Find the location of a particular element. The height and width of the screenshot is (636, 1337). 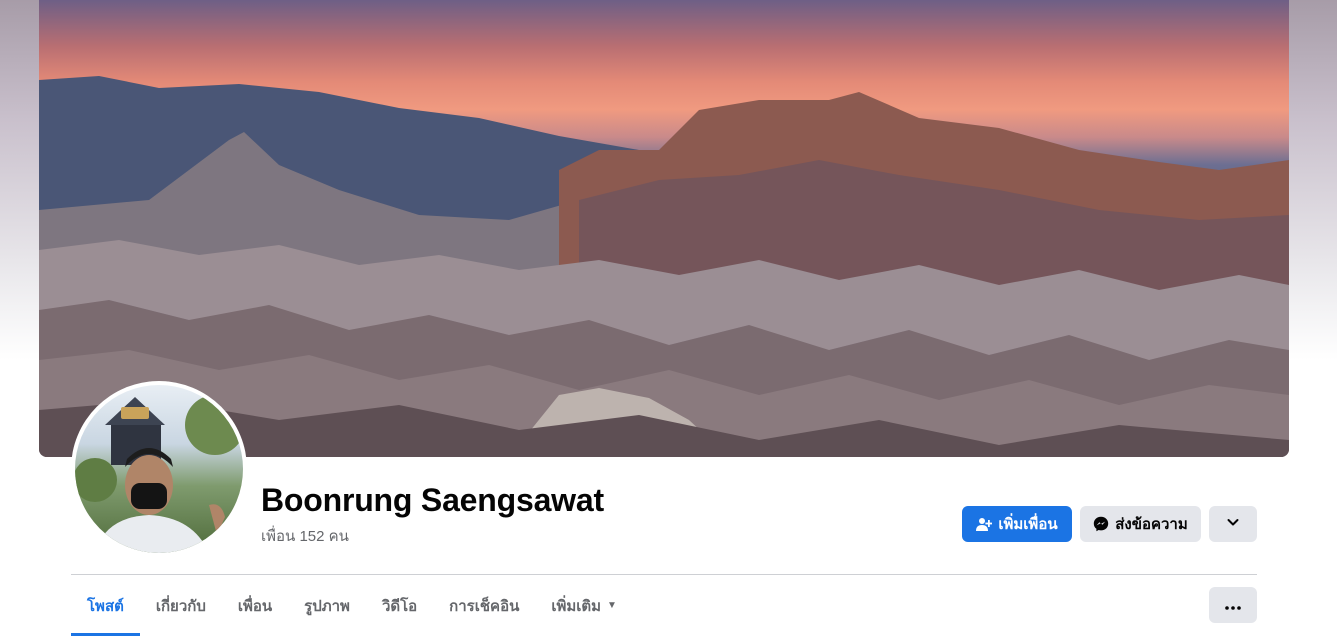

avatar-photo is located at coordinates (159, 469).